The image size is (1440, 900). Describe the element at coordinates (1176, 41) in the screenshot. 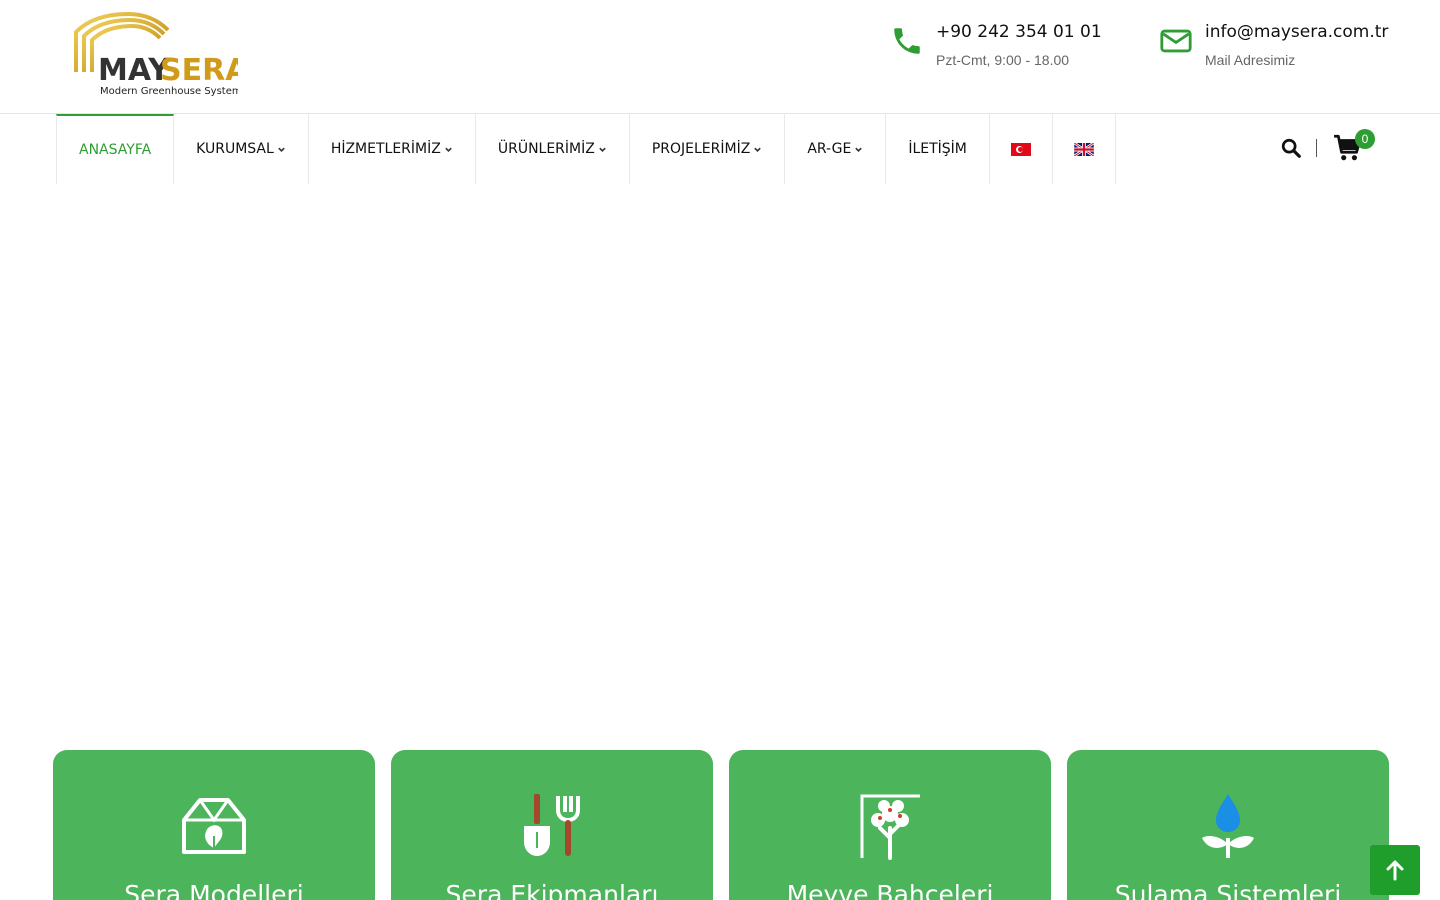

I see `envelope-icon` at that location.